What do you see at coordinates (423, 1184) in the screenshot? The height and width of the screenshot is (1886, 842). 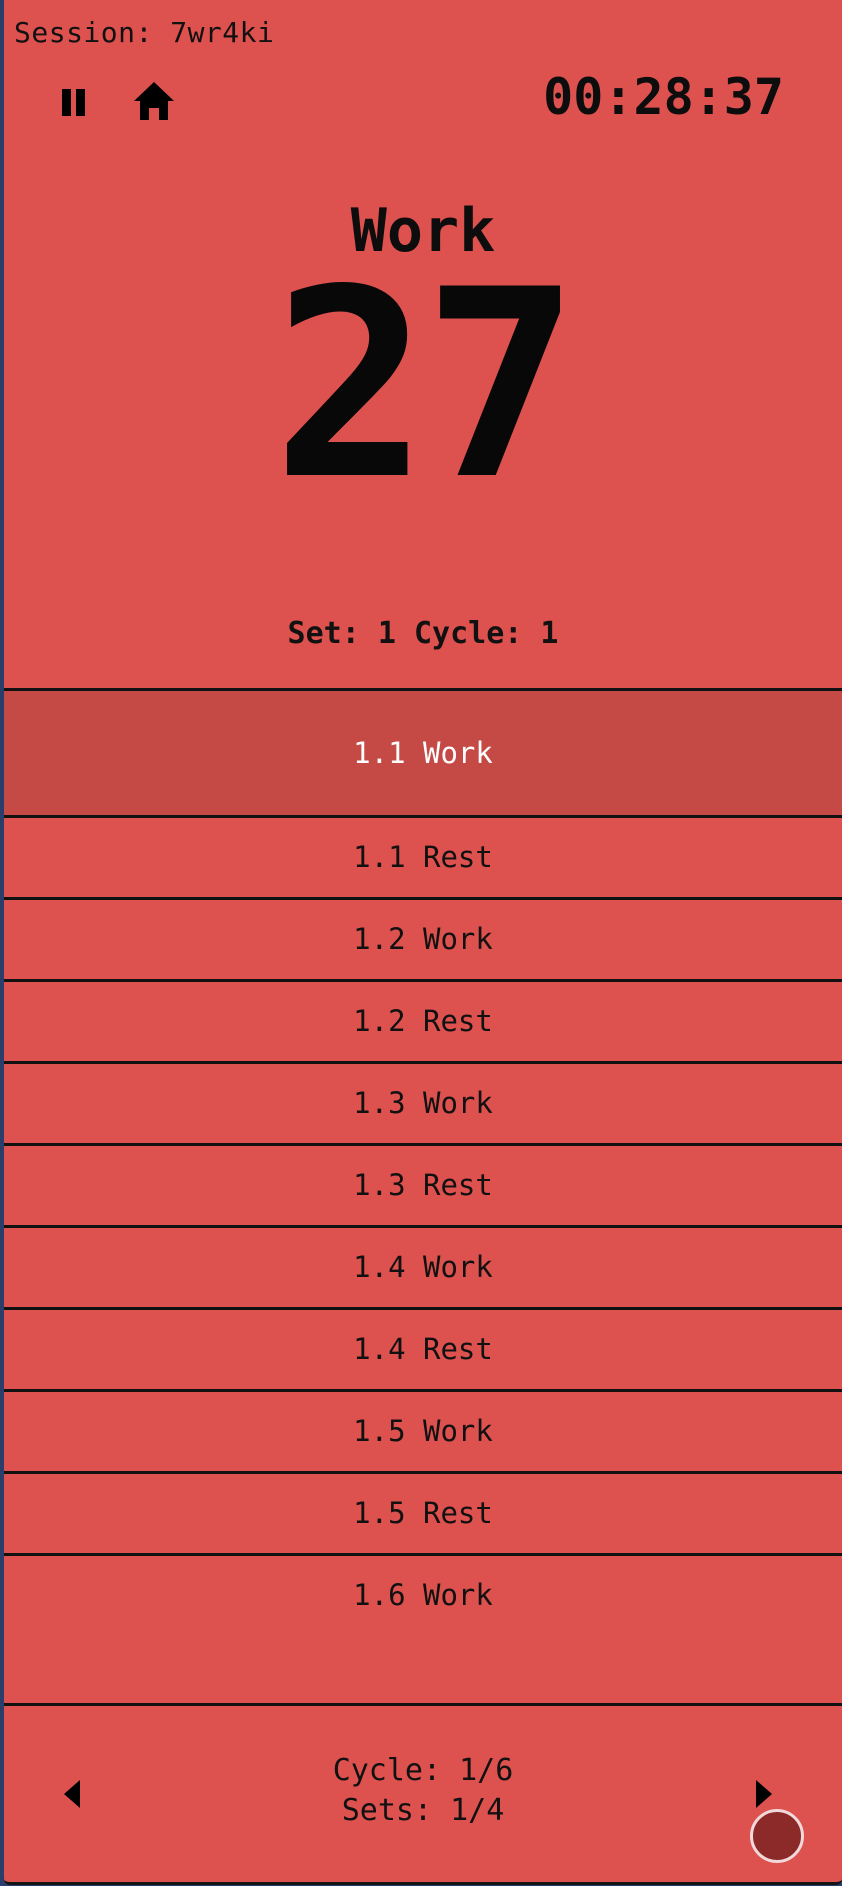 I see `interval-item: 1.3 Rest` at bounding box center [423, 1184].